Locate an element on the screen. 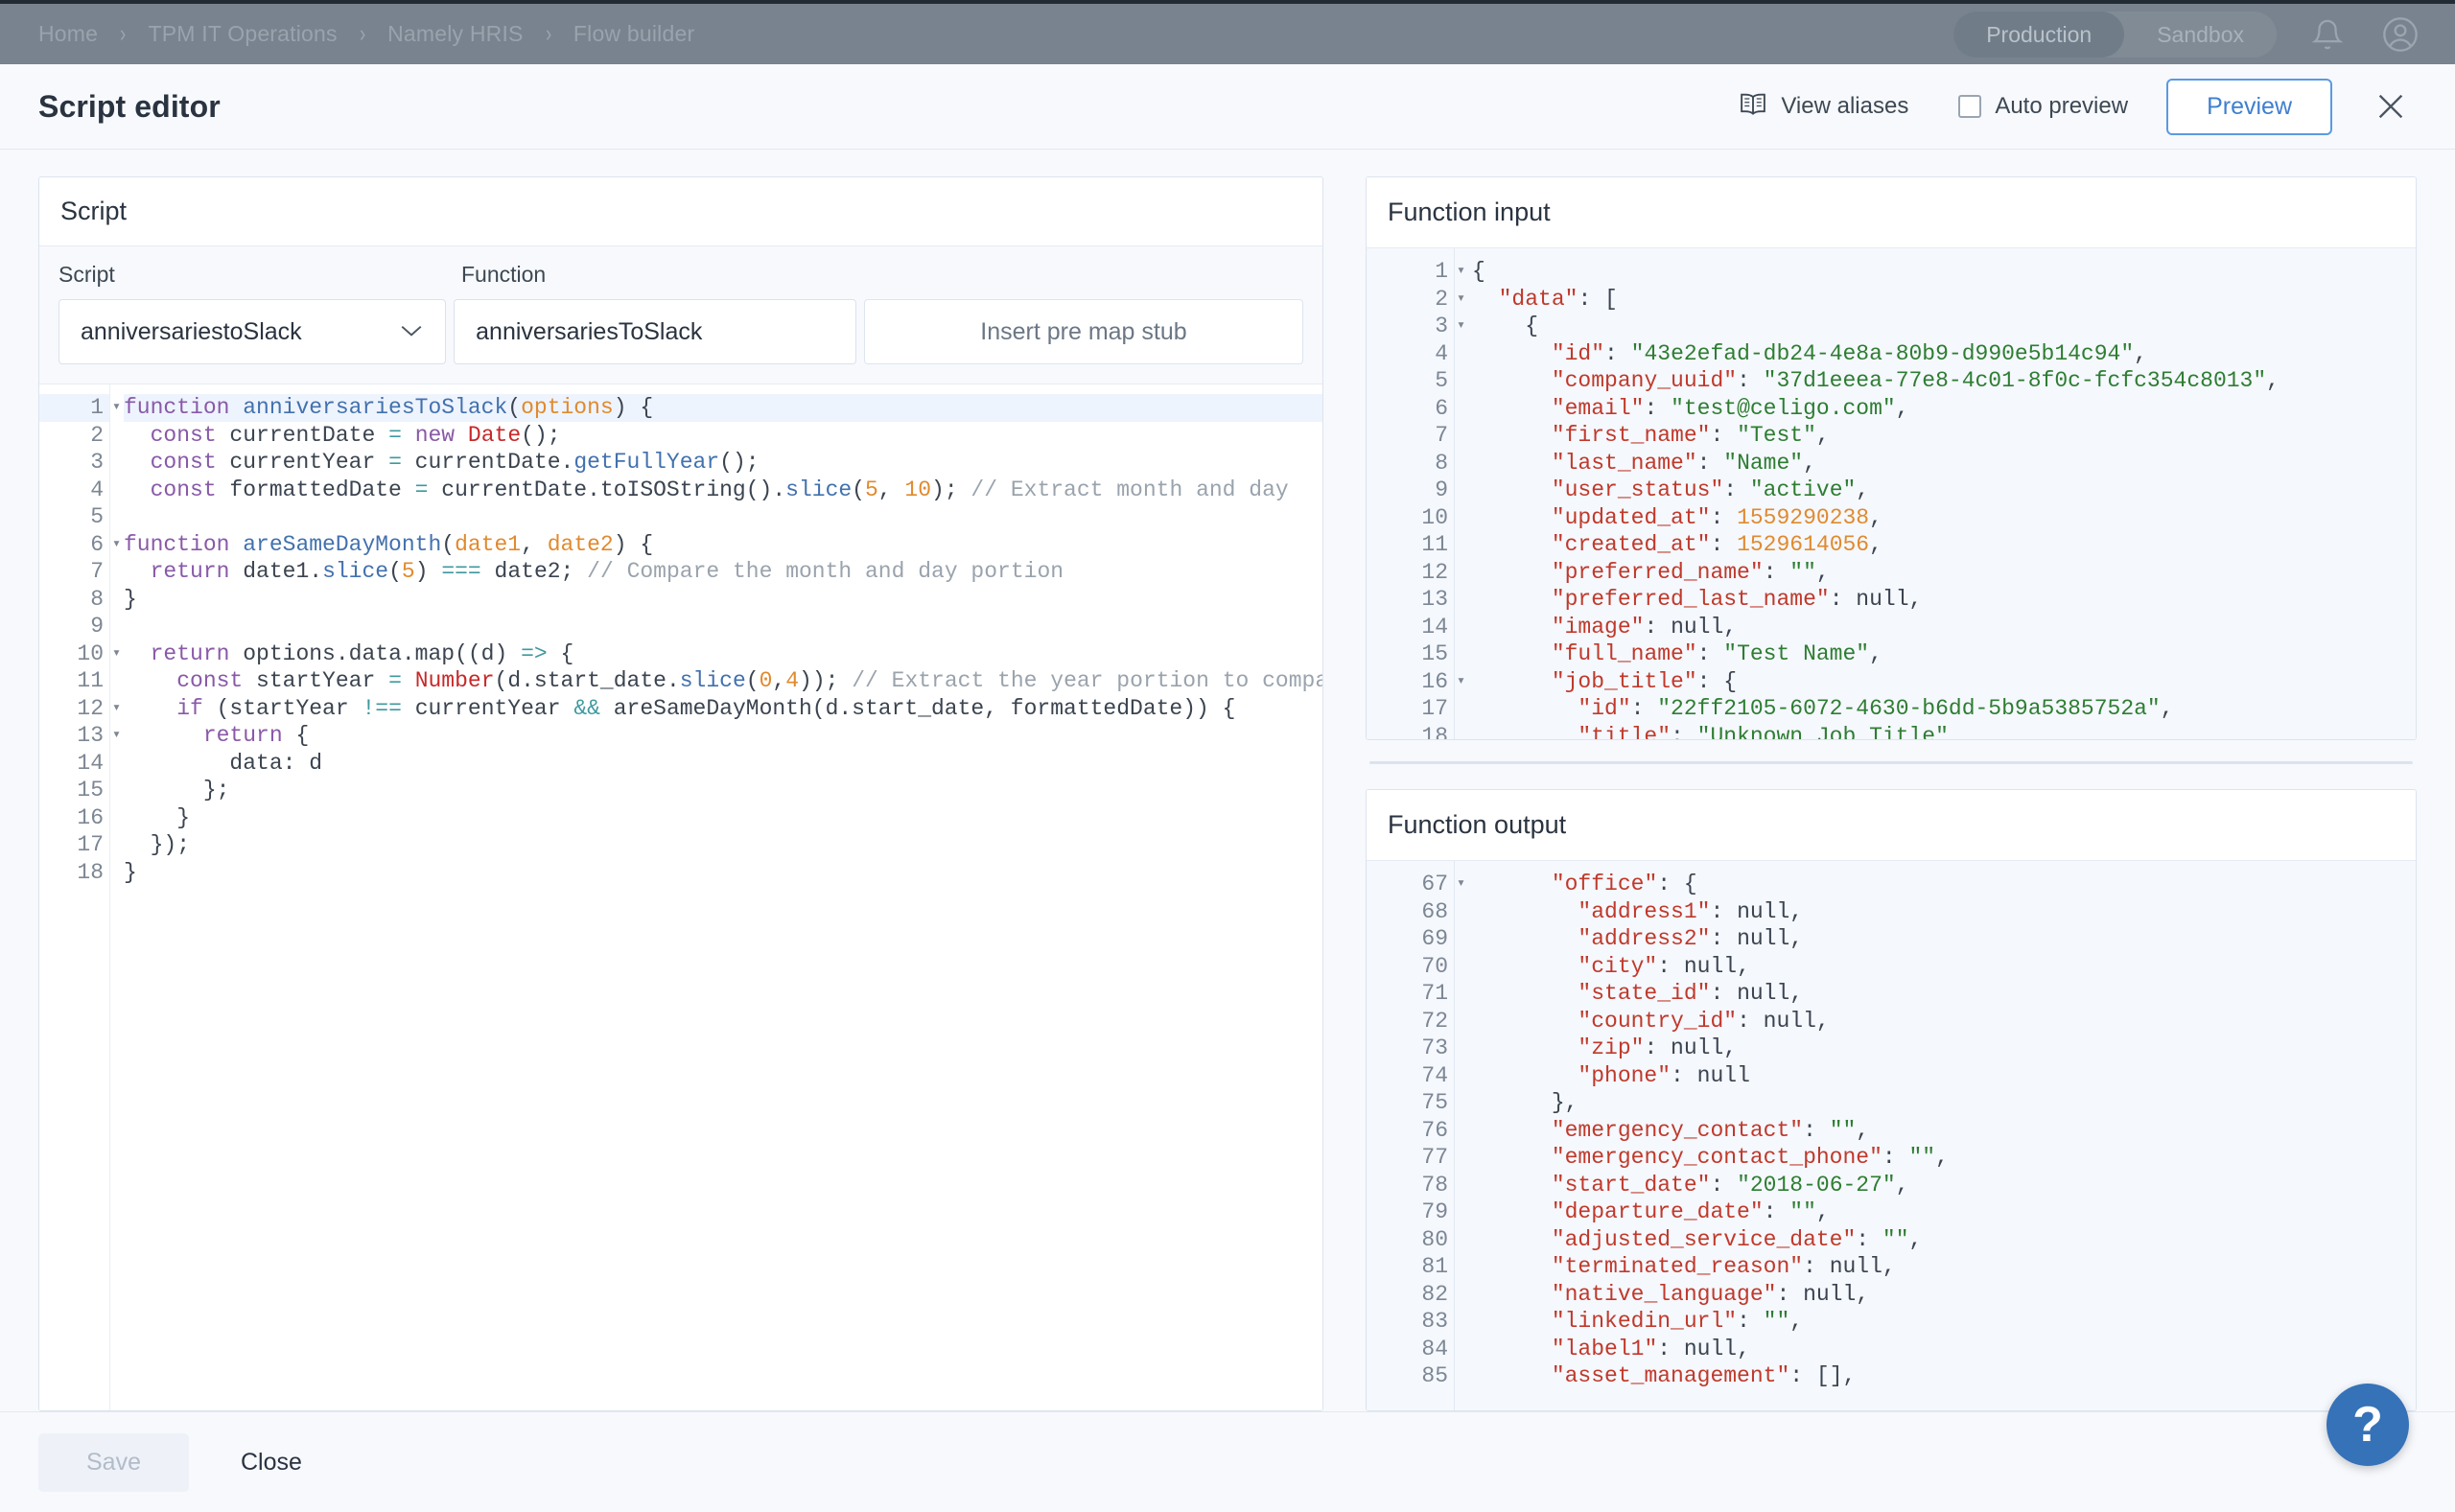 Image resolution: width=2455 pixels, height=1512 pixels. breadcrumb-item: TPM IT Operations is located at coordinates (242, 34).